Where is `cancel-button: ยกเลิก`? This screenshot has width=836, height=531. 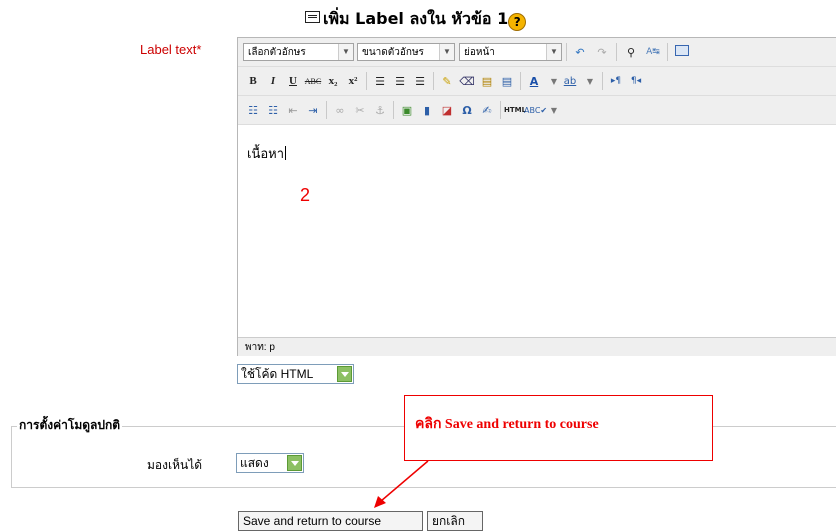 cancel-button: ยกเลิก is located at coordinates (455, 521).